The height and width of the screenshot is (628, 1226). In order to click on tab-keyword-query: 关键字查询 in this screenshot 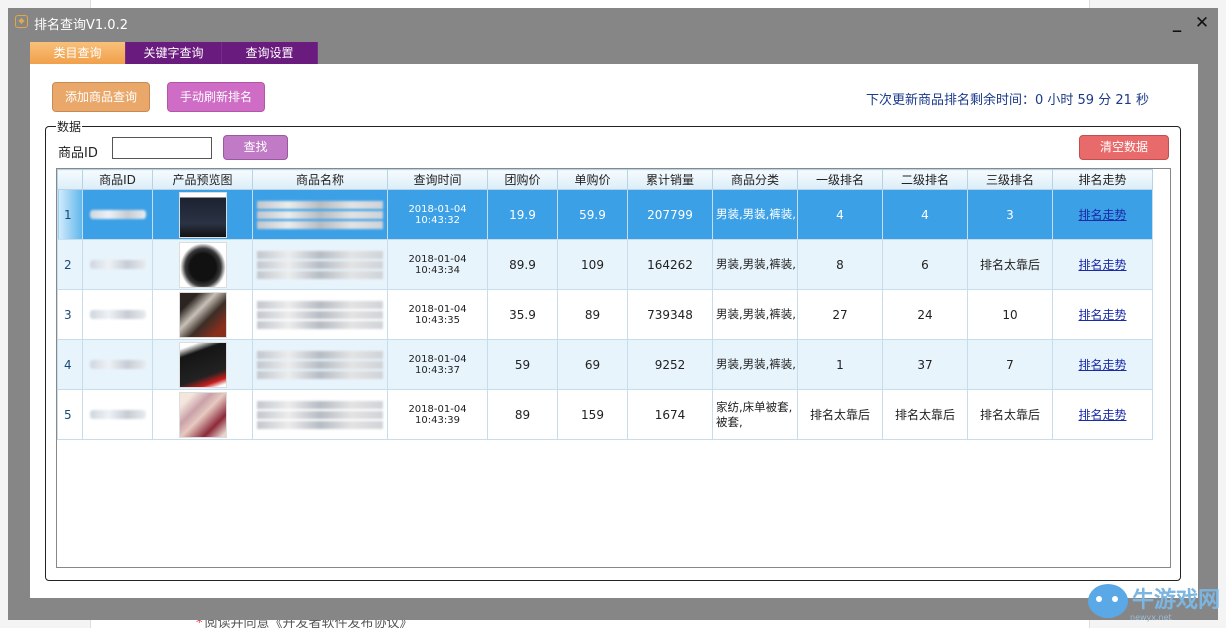, I will do `click(174, 53)`.